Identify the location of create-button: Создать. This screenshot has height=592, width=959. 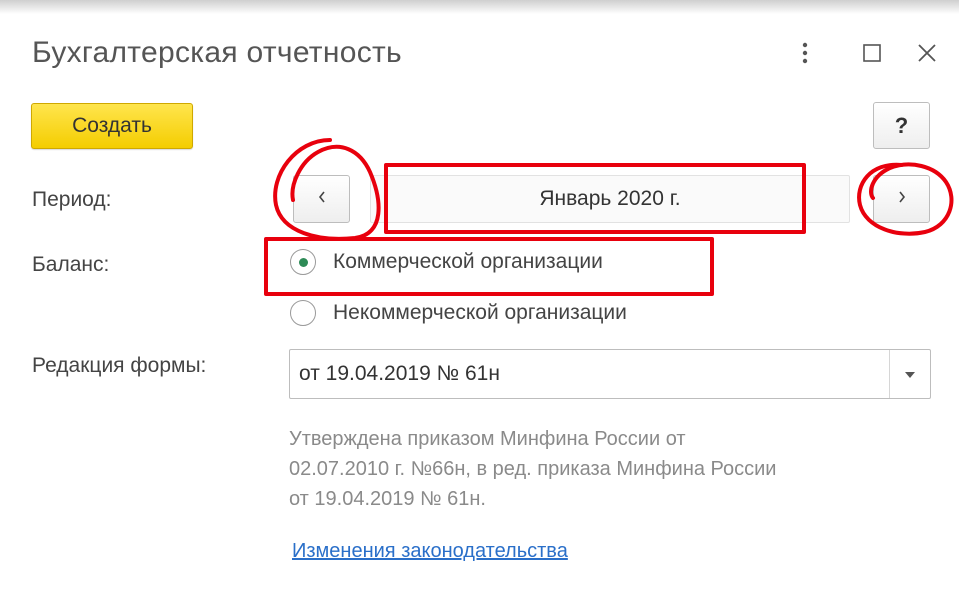
(112, 126).